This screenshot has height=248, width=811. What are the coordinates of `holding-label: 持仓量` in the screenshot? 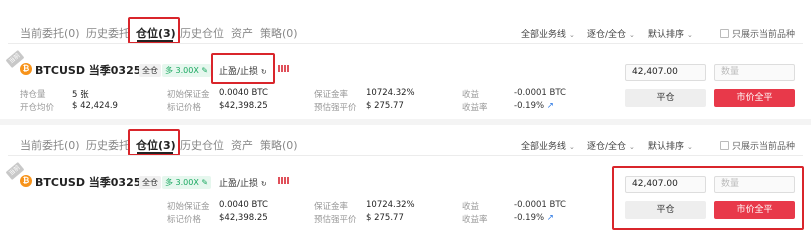 It's located at (33, 95).